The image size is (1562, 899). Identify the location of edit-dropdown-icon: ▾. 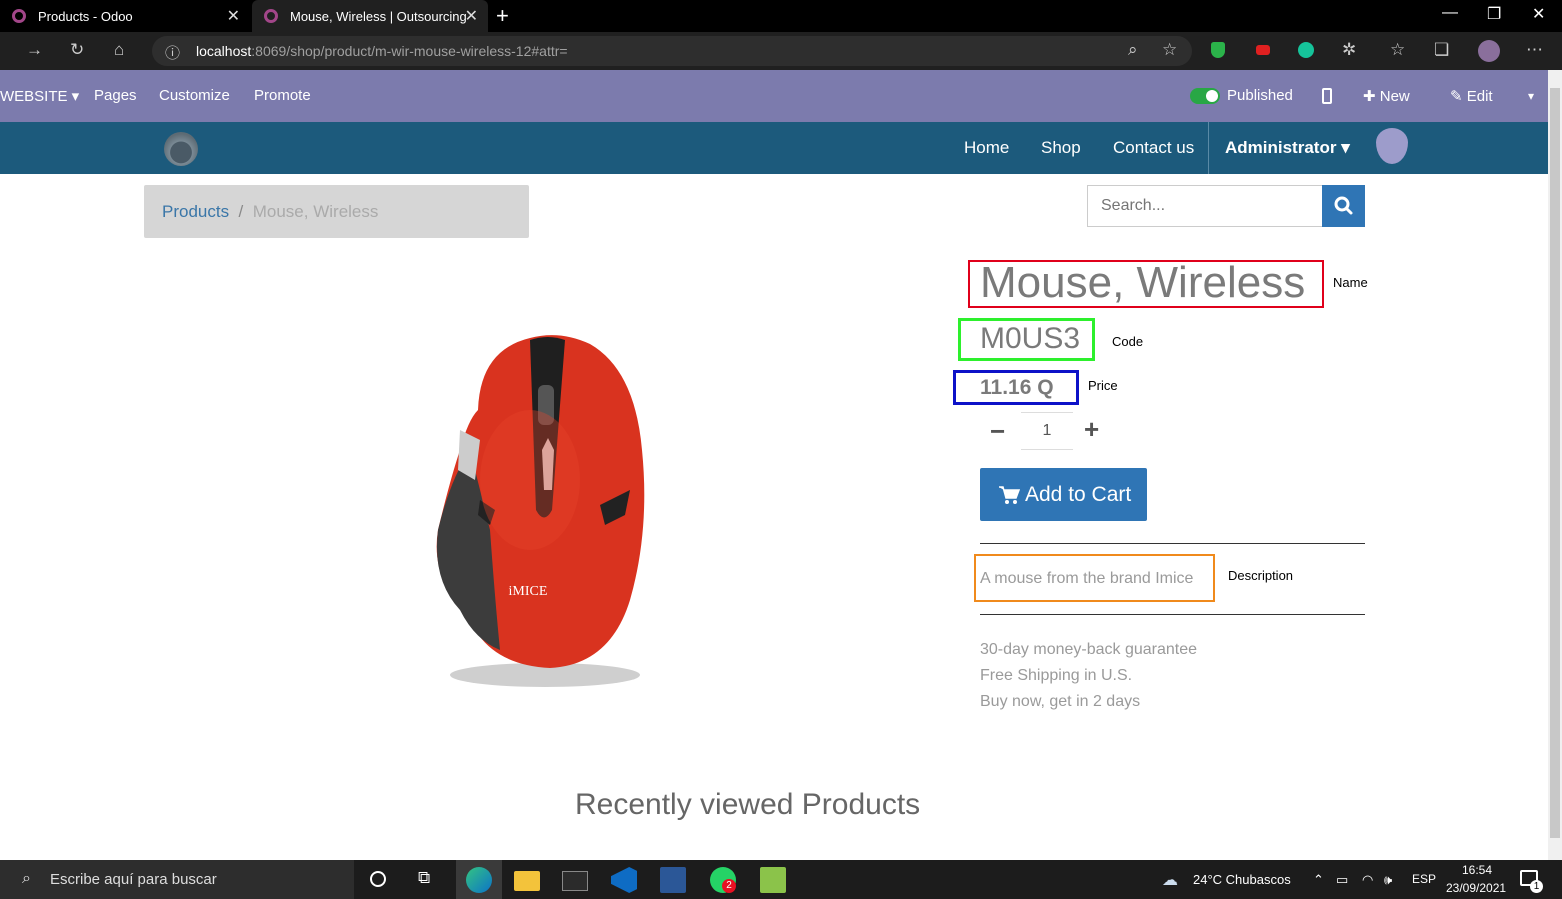
(1531, 96).